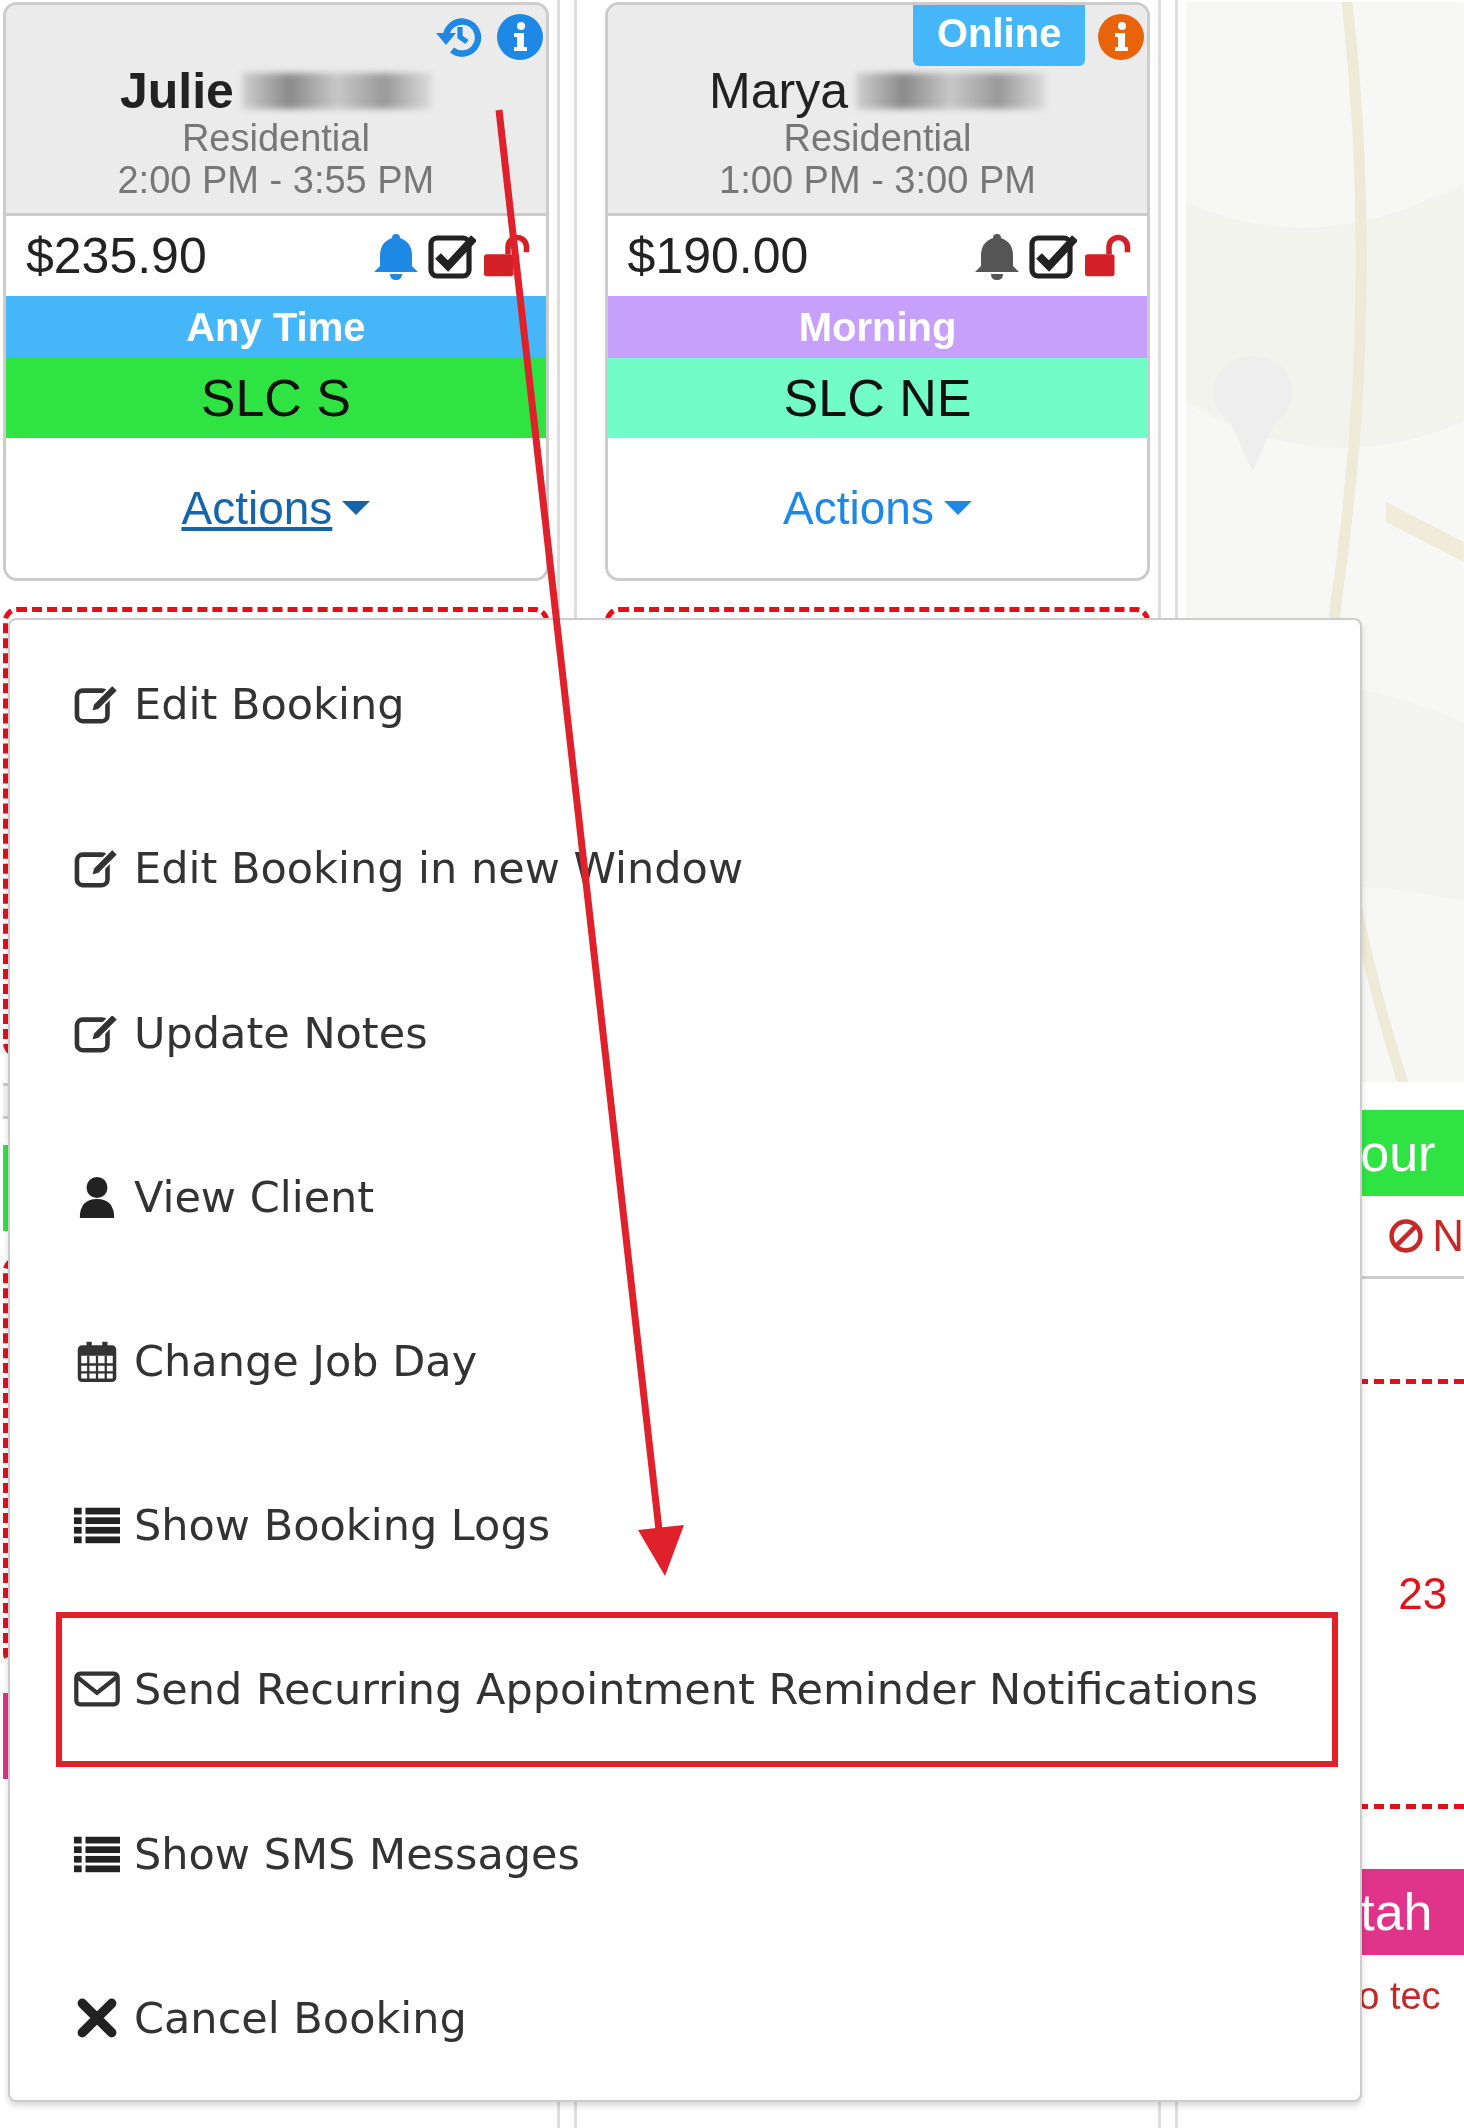 This screenshot has width=1464, height=2128. What do you see at coordinates (1423, 1594) in the screenshot?
I see `amount-text: 23` at bounding box center [1423, 1594].